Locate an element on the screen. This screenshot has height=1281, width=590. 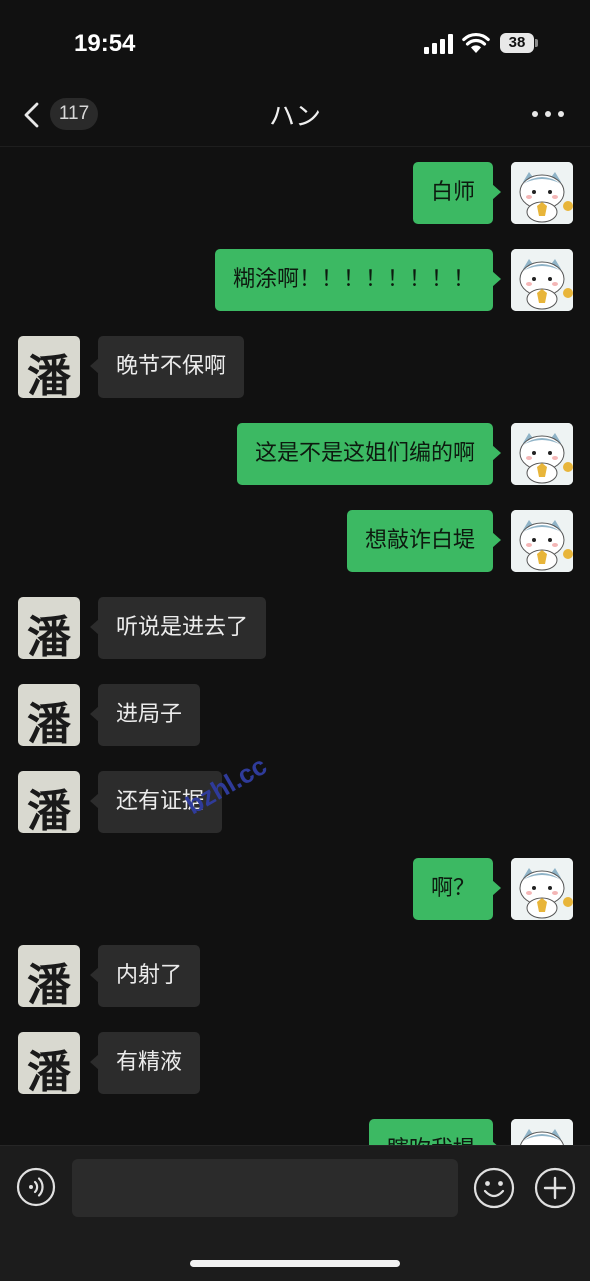
message-incoming: 潘 内射了 is located at coordinates (295, 976).